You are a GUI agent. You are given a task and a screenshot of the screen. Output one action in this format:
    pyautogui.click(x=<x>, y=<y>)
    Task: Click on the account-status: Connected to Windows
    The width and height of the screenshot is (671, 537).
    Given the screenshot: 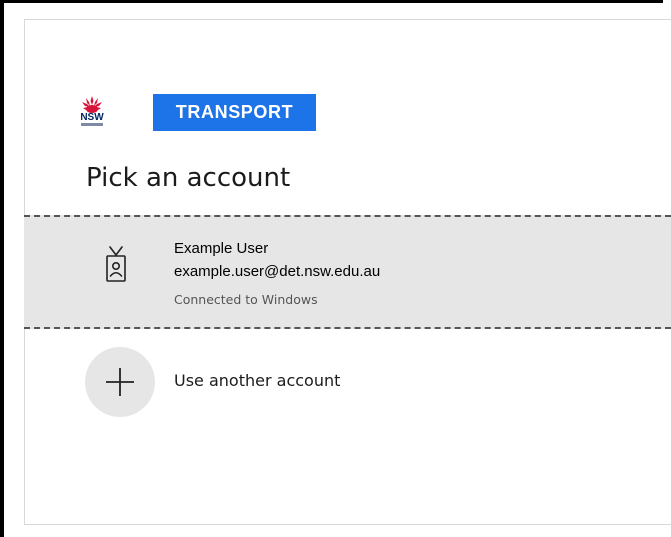 What is the action you would take?
    pyautogui.click(x=246, y=299)
    